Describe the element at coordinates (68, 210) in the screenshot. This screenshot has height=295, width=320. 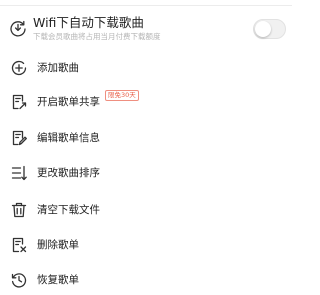
I see `menu-item-label: 清空下载文件` at that location.